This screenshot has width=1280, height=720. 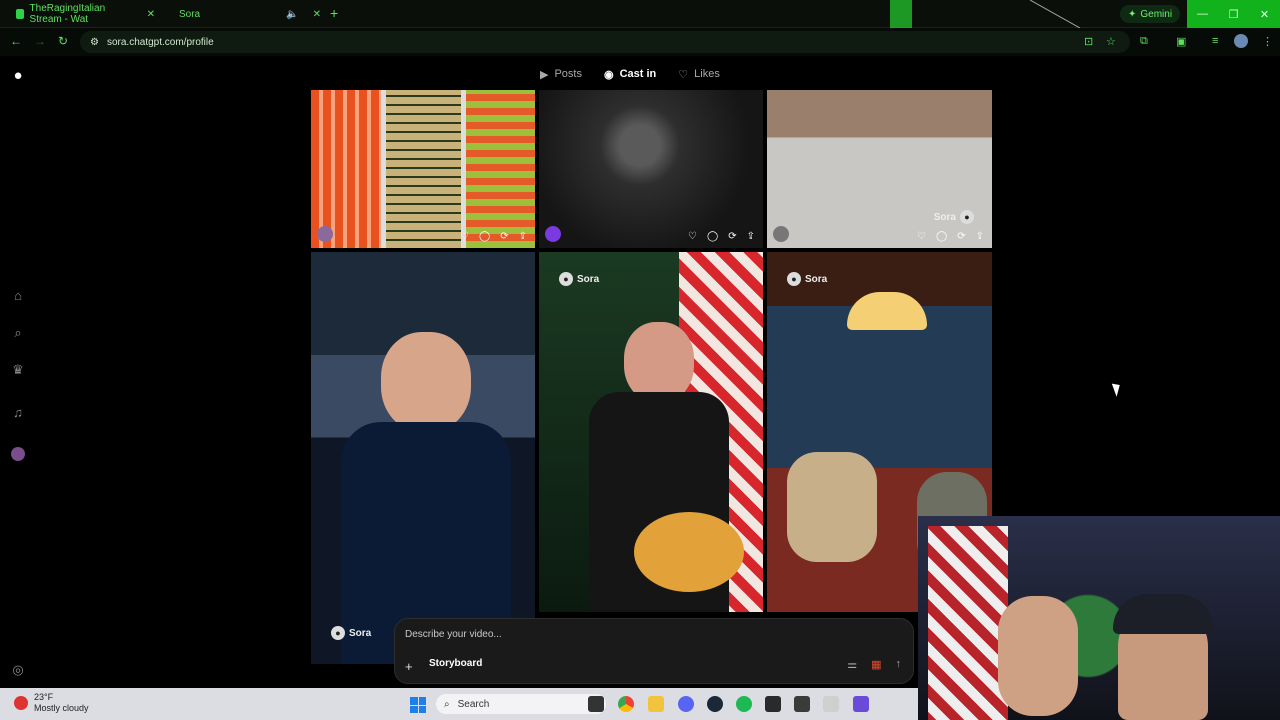 I want to click on tab-cast-in: ◉ Cast in, so click(x=630, y=74).